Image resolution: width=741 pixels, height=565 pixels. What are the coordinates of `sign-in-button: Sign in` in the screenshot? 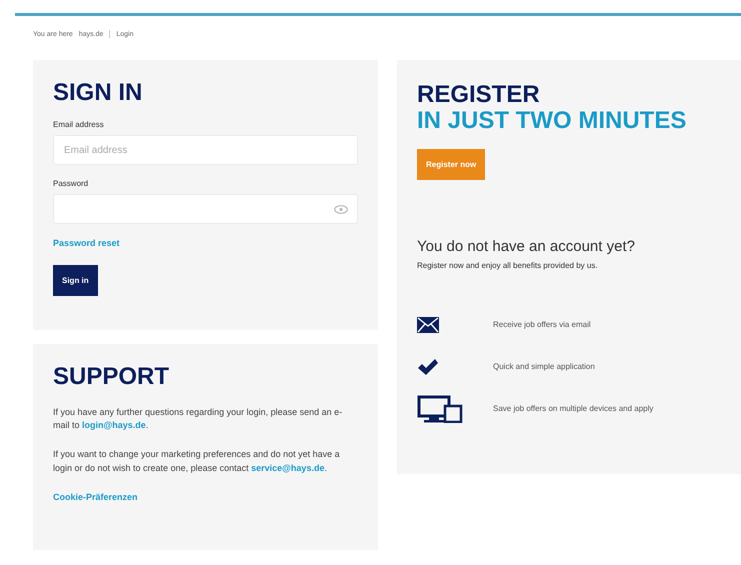 It's located at (75, 280).